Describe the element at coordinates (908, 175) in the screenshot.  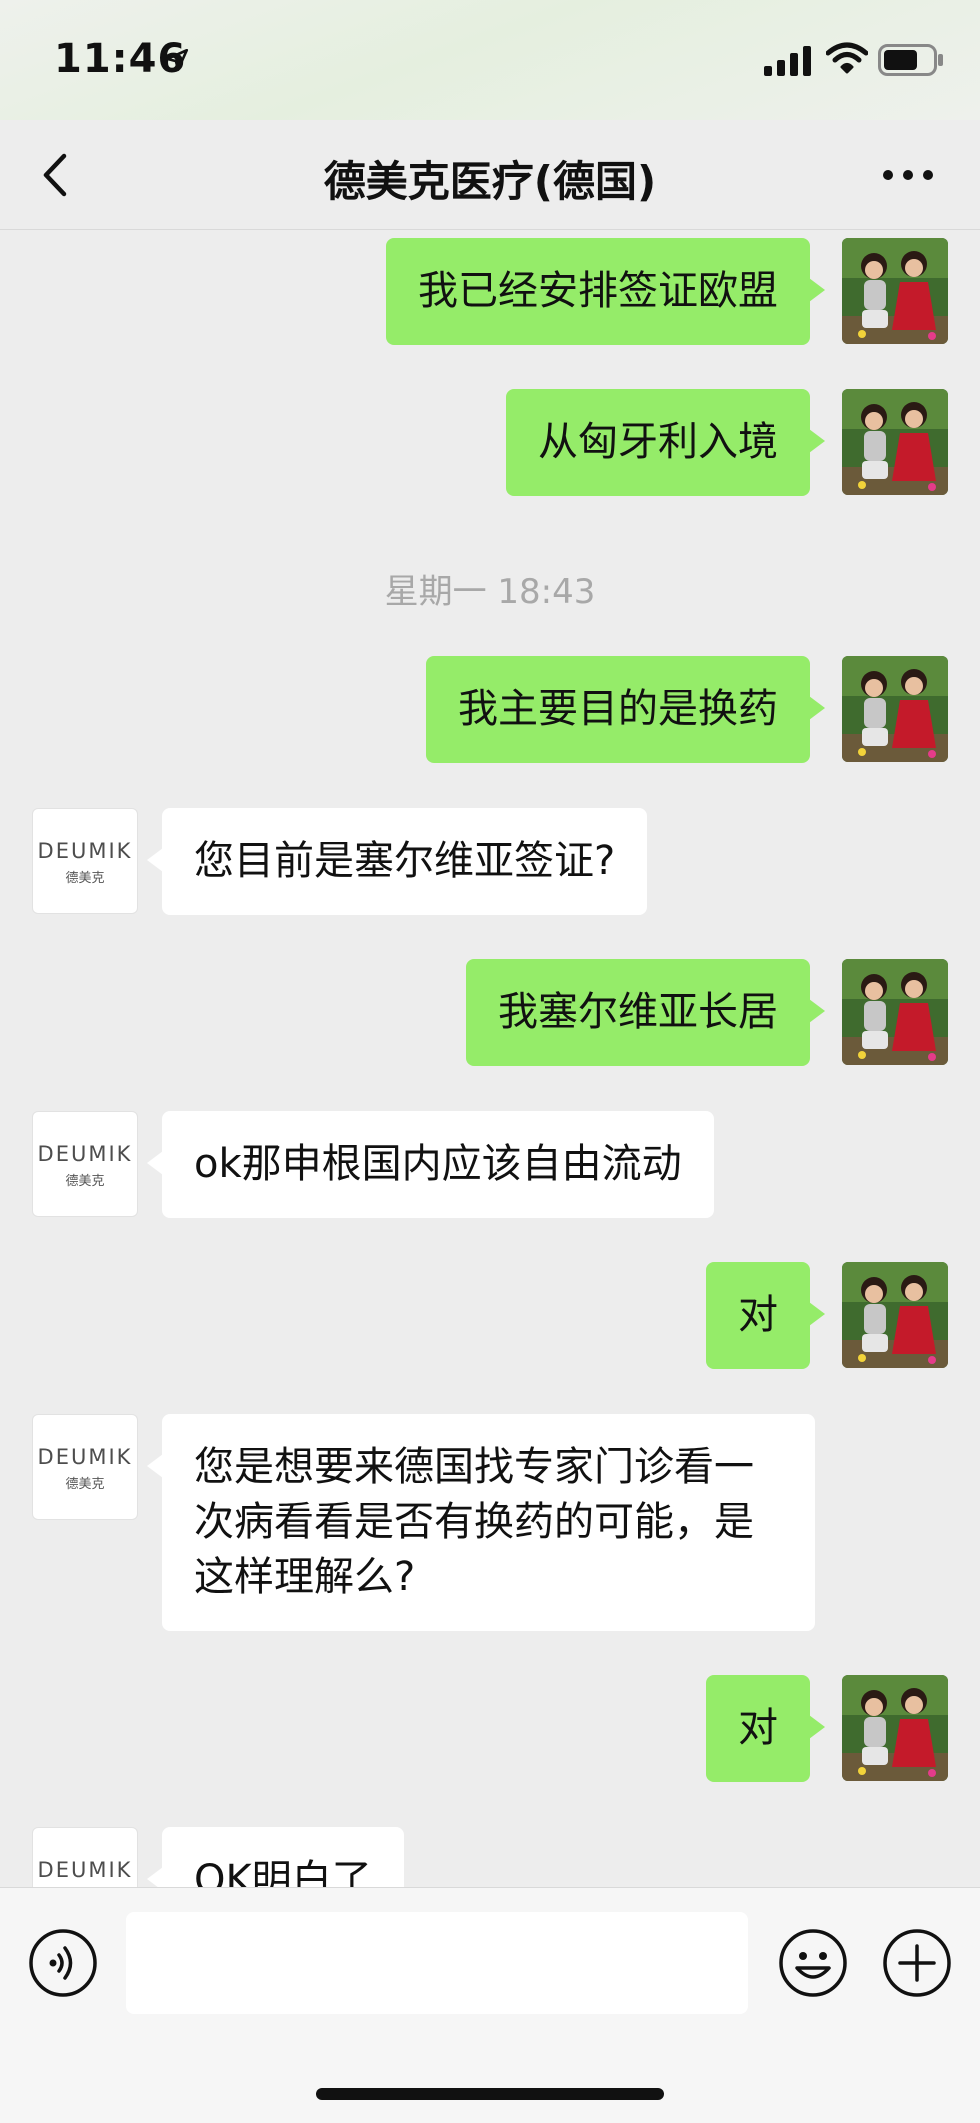
I see `more-dots-icon` at that location.